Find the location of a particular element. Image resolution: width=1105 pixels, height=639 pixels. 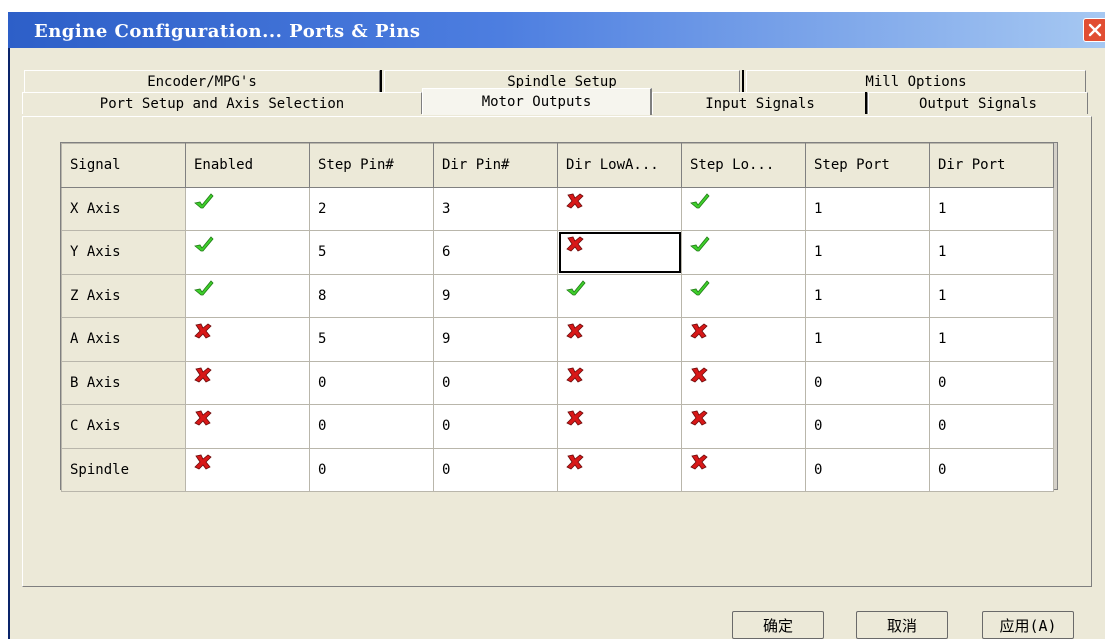

column-header-dir-port: Dir Port is located at coordinates (991, 165).